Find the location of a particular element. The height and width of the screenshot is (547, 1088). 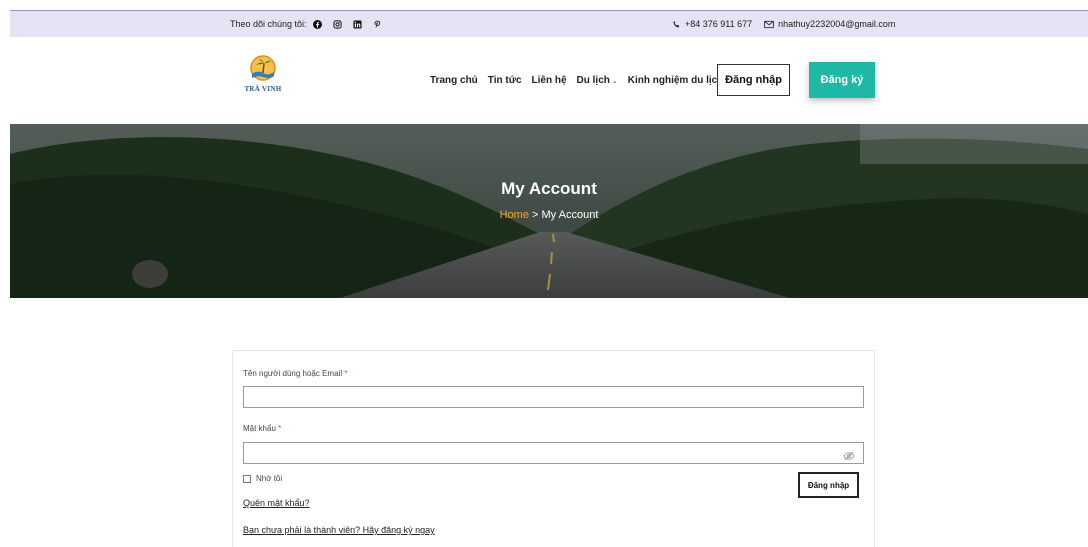

breadcrumb-current: My Account is located at coordinates (570, 215).